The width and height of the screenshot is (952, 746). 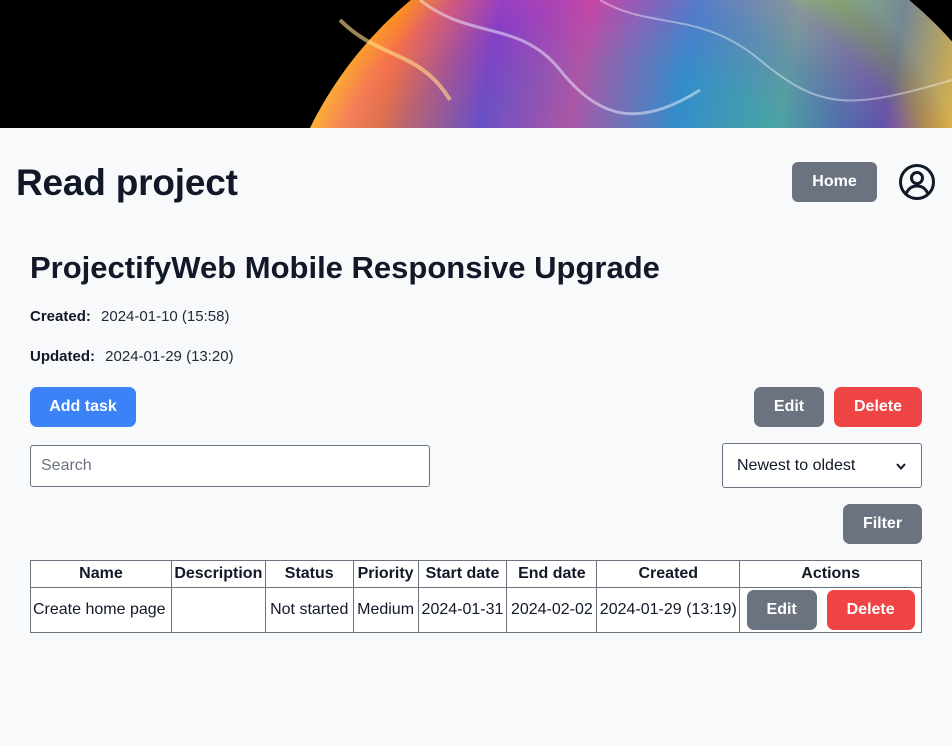 What do you see at coordinates (878, 407) in the screenshot?
I see `delete-project-button: Delete` at bounding box center [878, 407].